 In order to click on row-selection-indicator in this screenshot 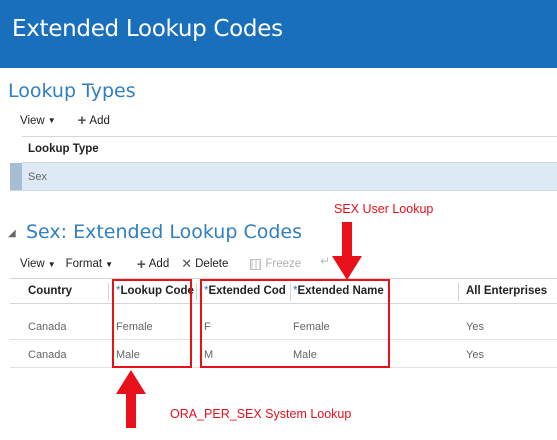, I will do `click(16, 176)`.